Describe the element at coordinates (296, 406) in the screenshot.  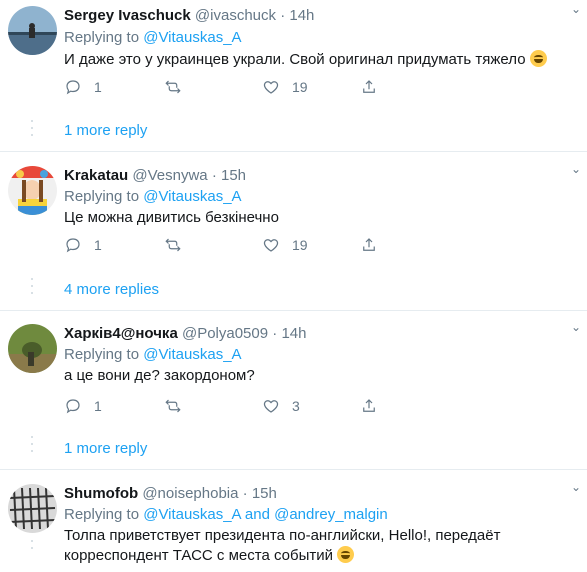
I see `like-count: 3` at that location.